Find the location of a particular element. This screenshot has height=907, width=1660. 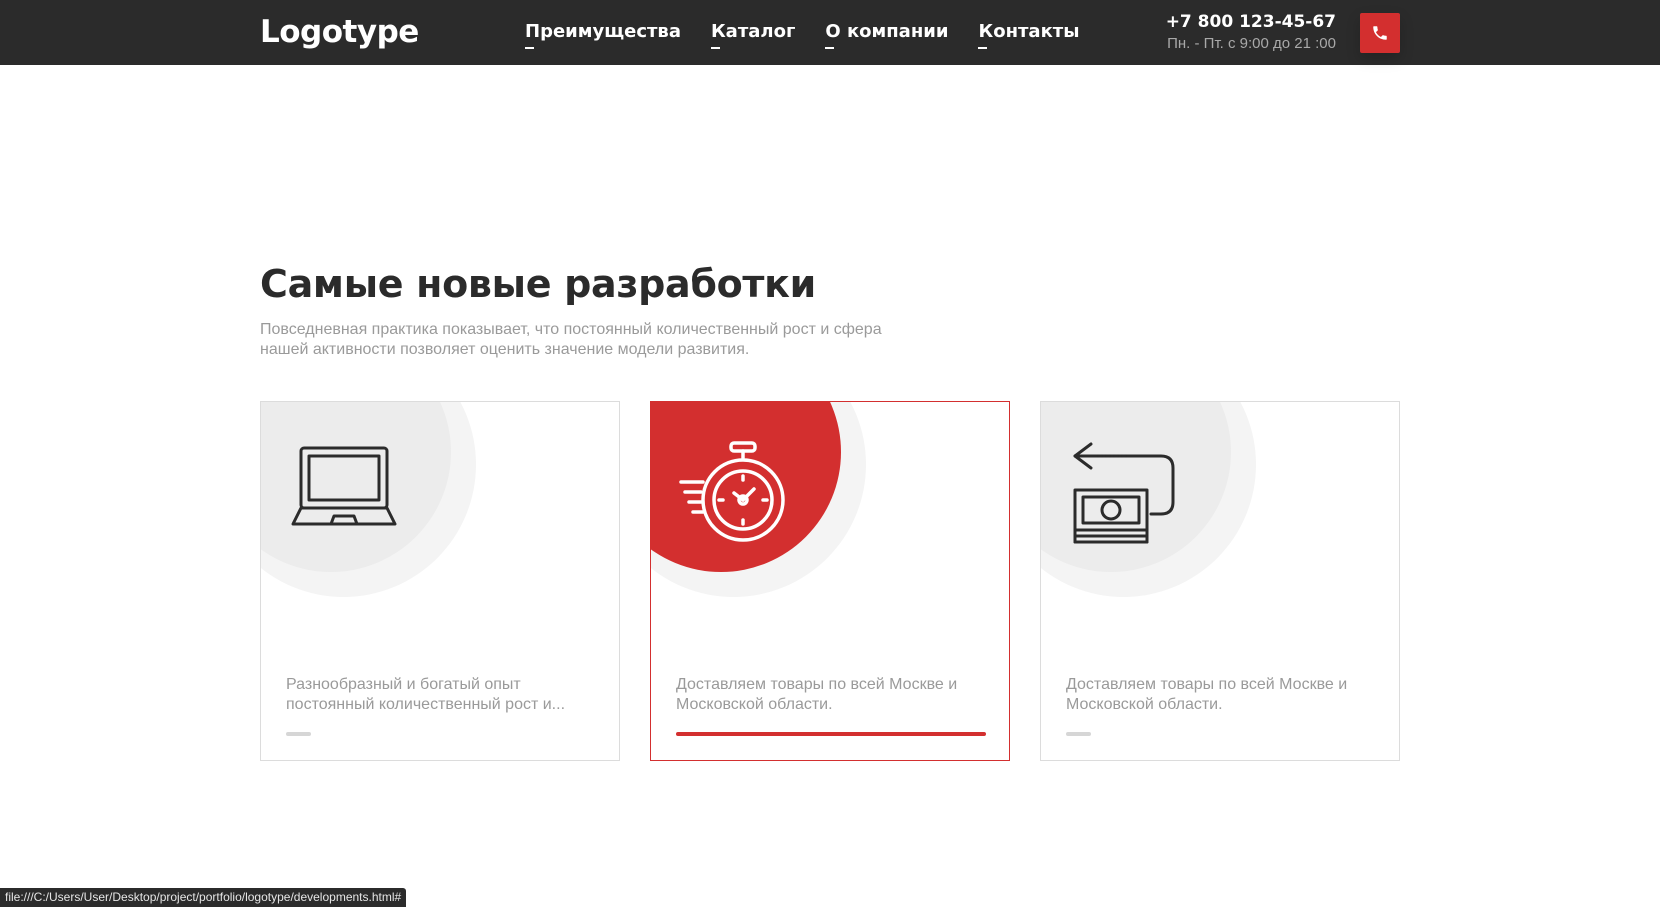

main-nav: Преимущества Каталог О компании Контакты is located at coordinates (817, 35).